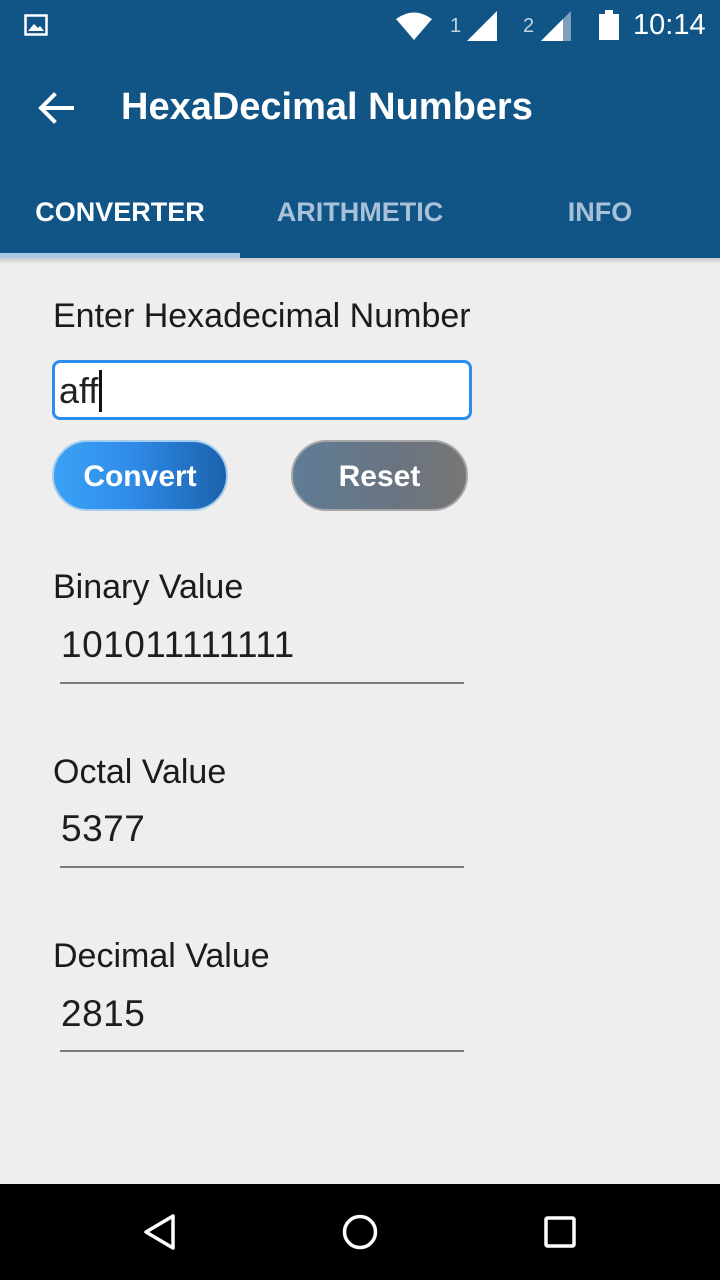 The width and height of the screenshot is (720, 1280). Describe the element at coordinates (103, 1014) in the screenshot. I see `decimal-value-field: 2815` at that location.